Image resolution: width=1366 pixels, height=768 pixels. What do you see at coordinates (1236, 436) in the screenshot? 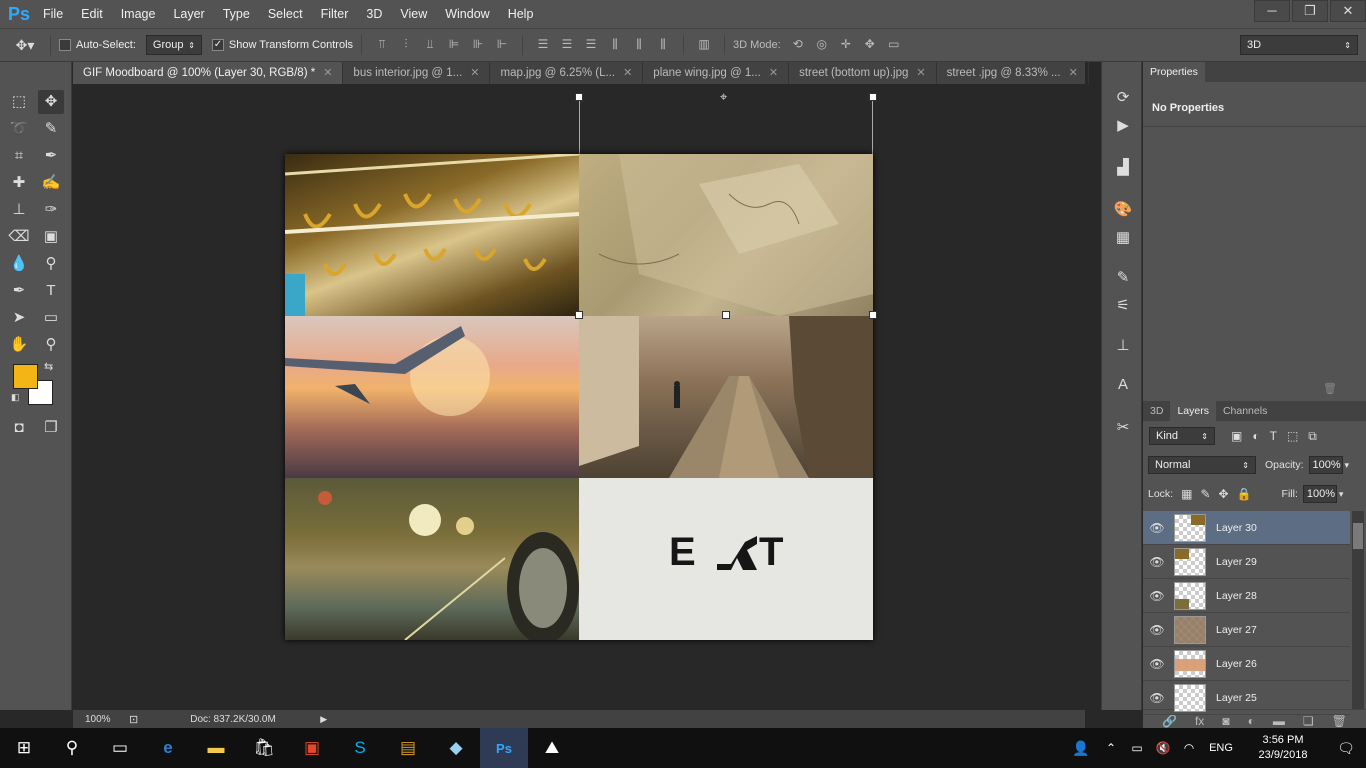
I see `filter-pixel-icon: ▣` at bounding box center [1236, 436].